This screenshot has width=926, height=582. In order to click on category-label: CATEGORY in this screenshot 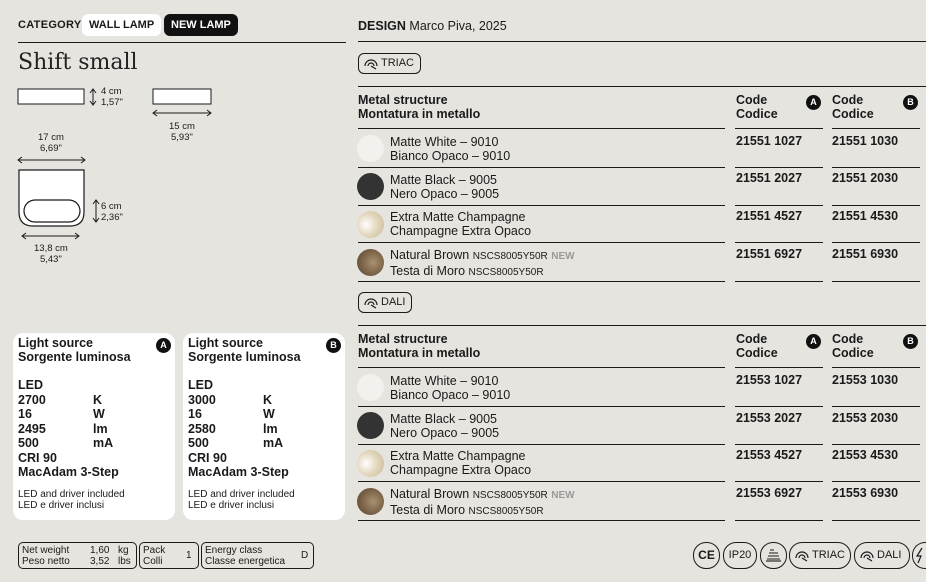, I will do `click(50, 25)`.